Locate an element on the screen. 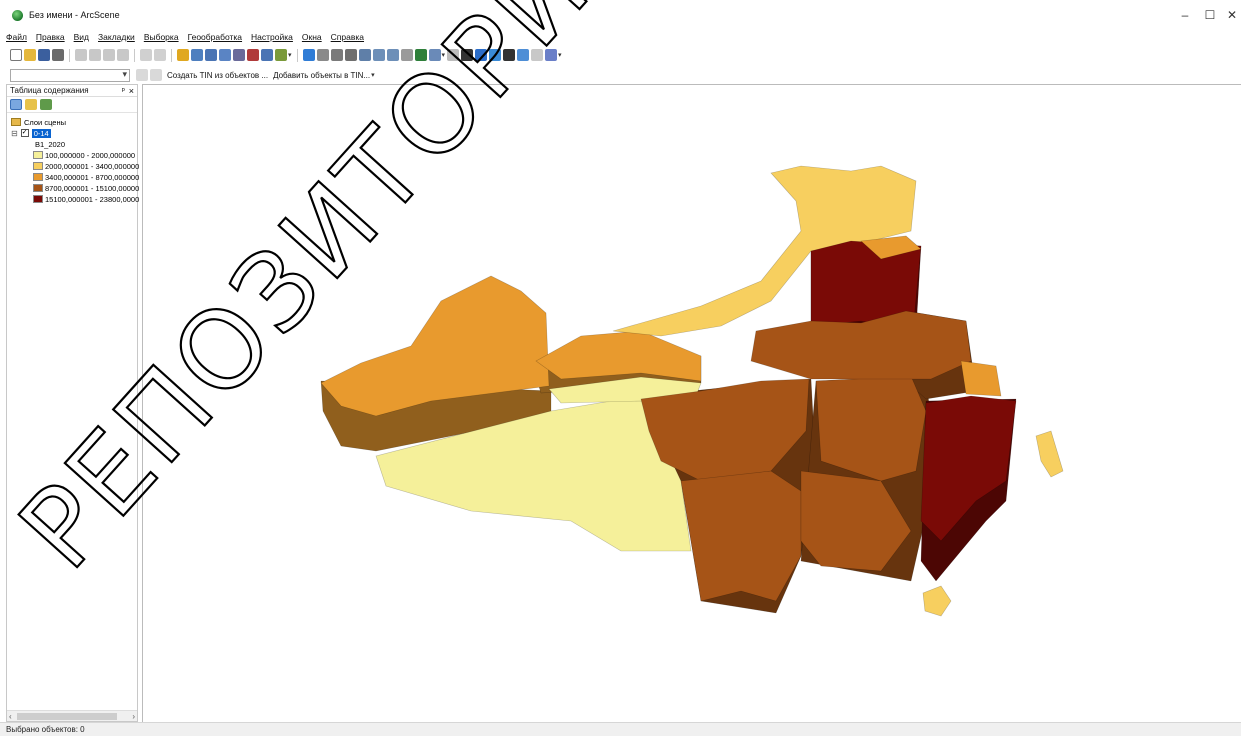  menu-selection: Выборка is located at coordinates (161, 37).